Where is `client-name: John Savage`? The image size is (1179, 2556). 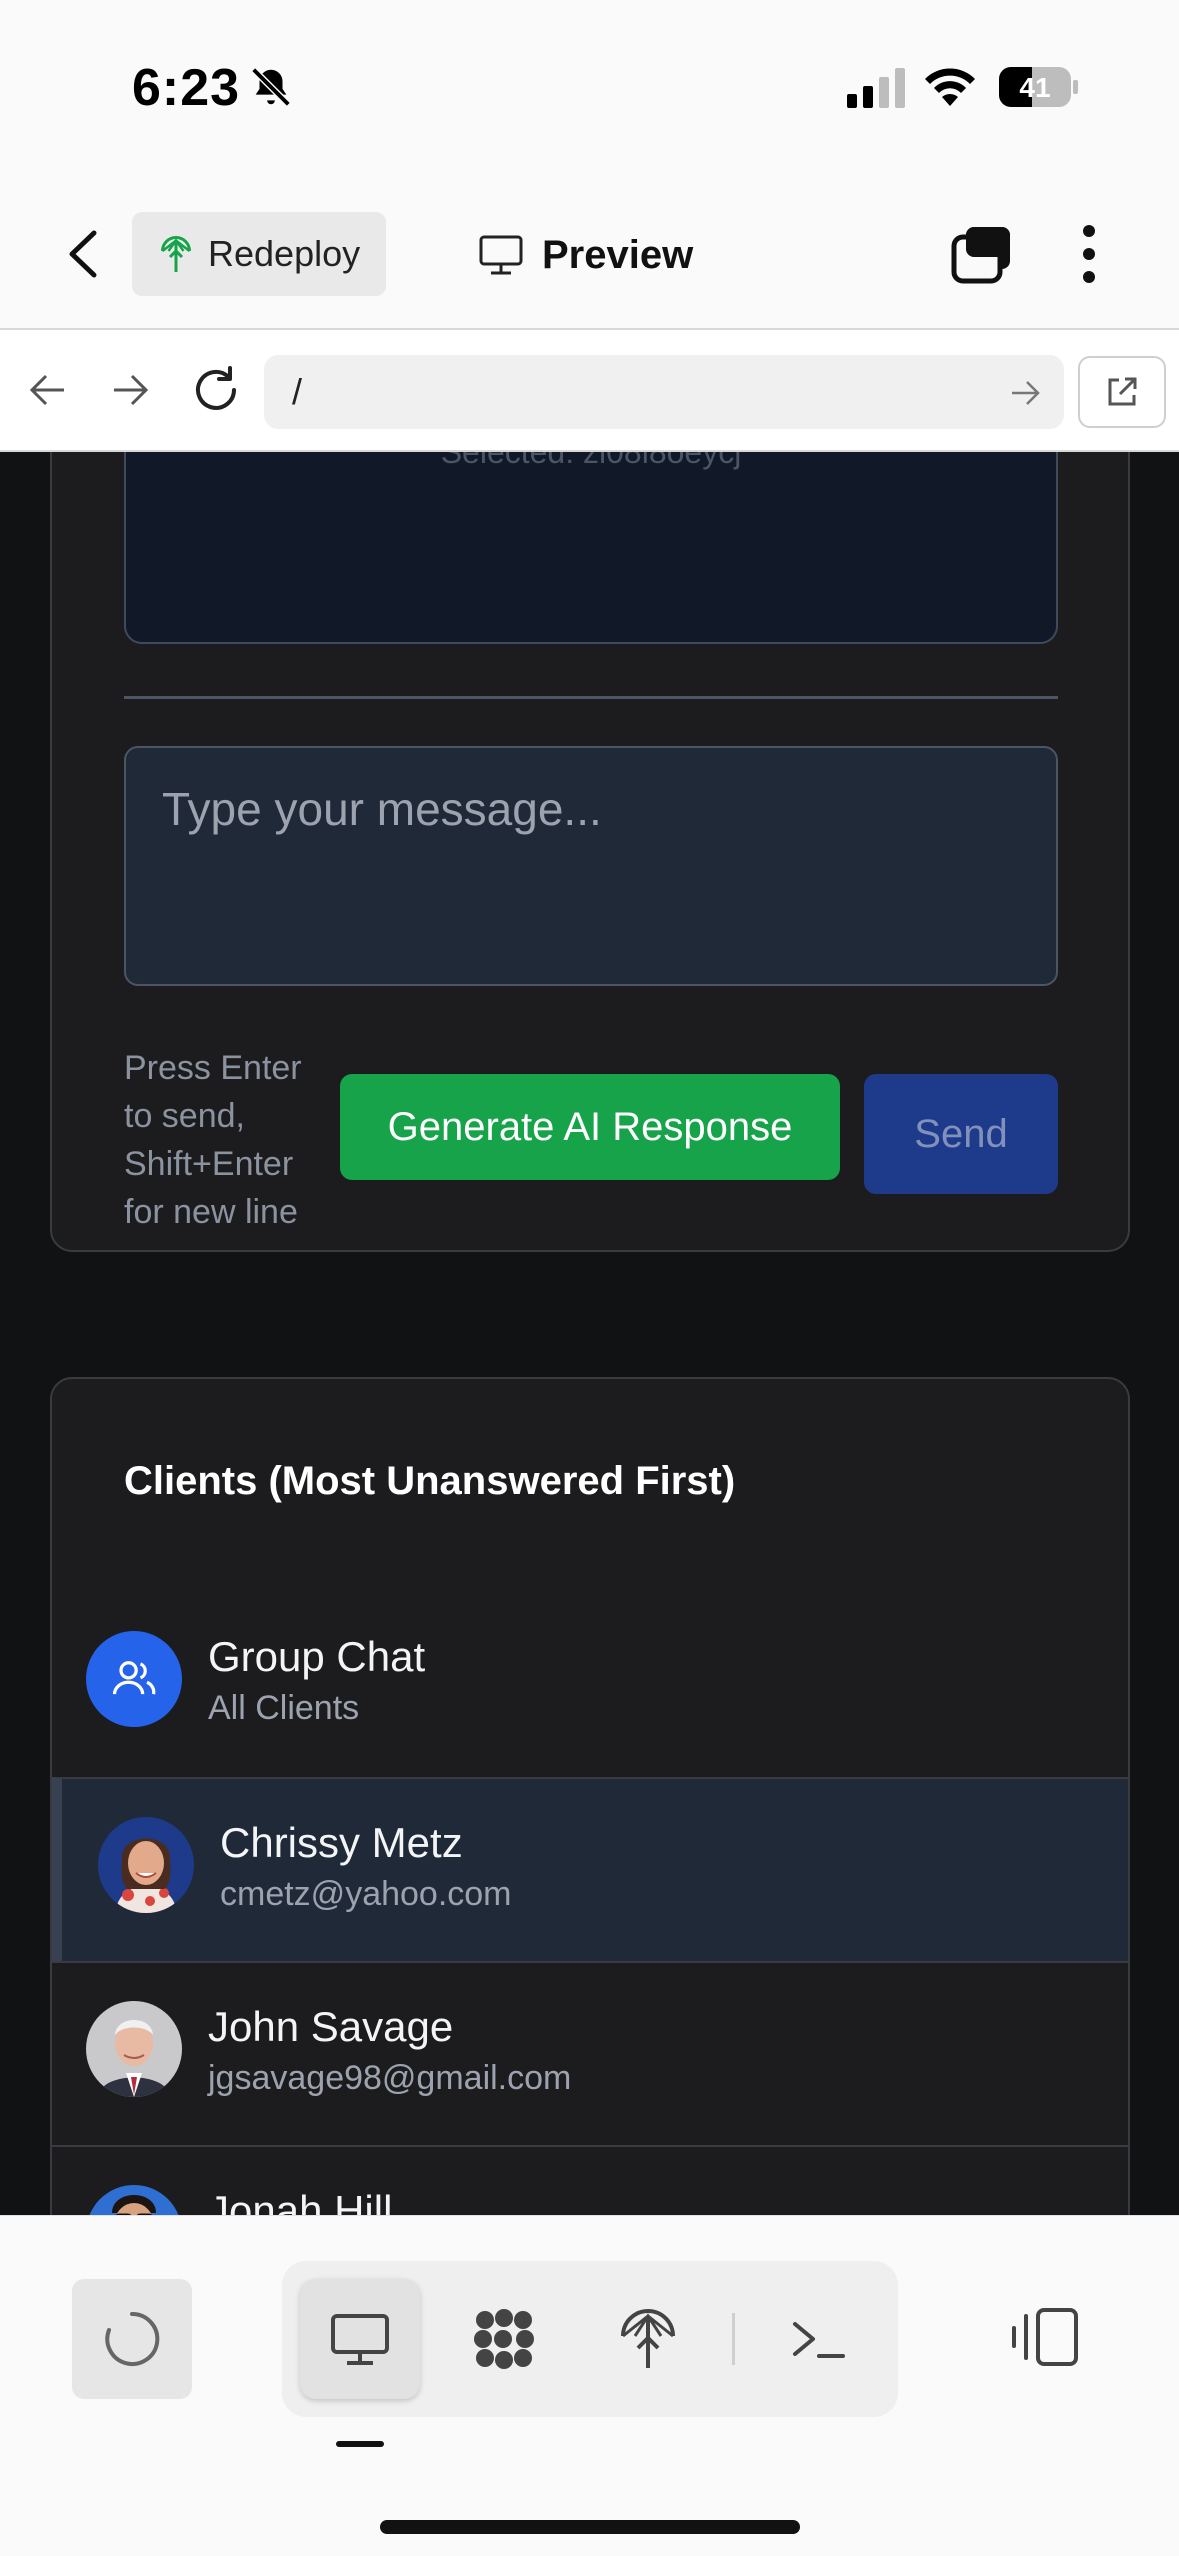 client-name: John Savage is located at coordinates (331, 2026).